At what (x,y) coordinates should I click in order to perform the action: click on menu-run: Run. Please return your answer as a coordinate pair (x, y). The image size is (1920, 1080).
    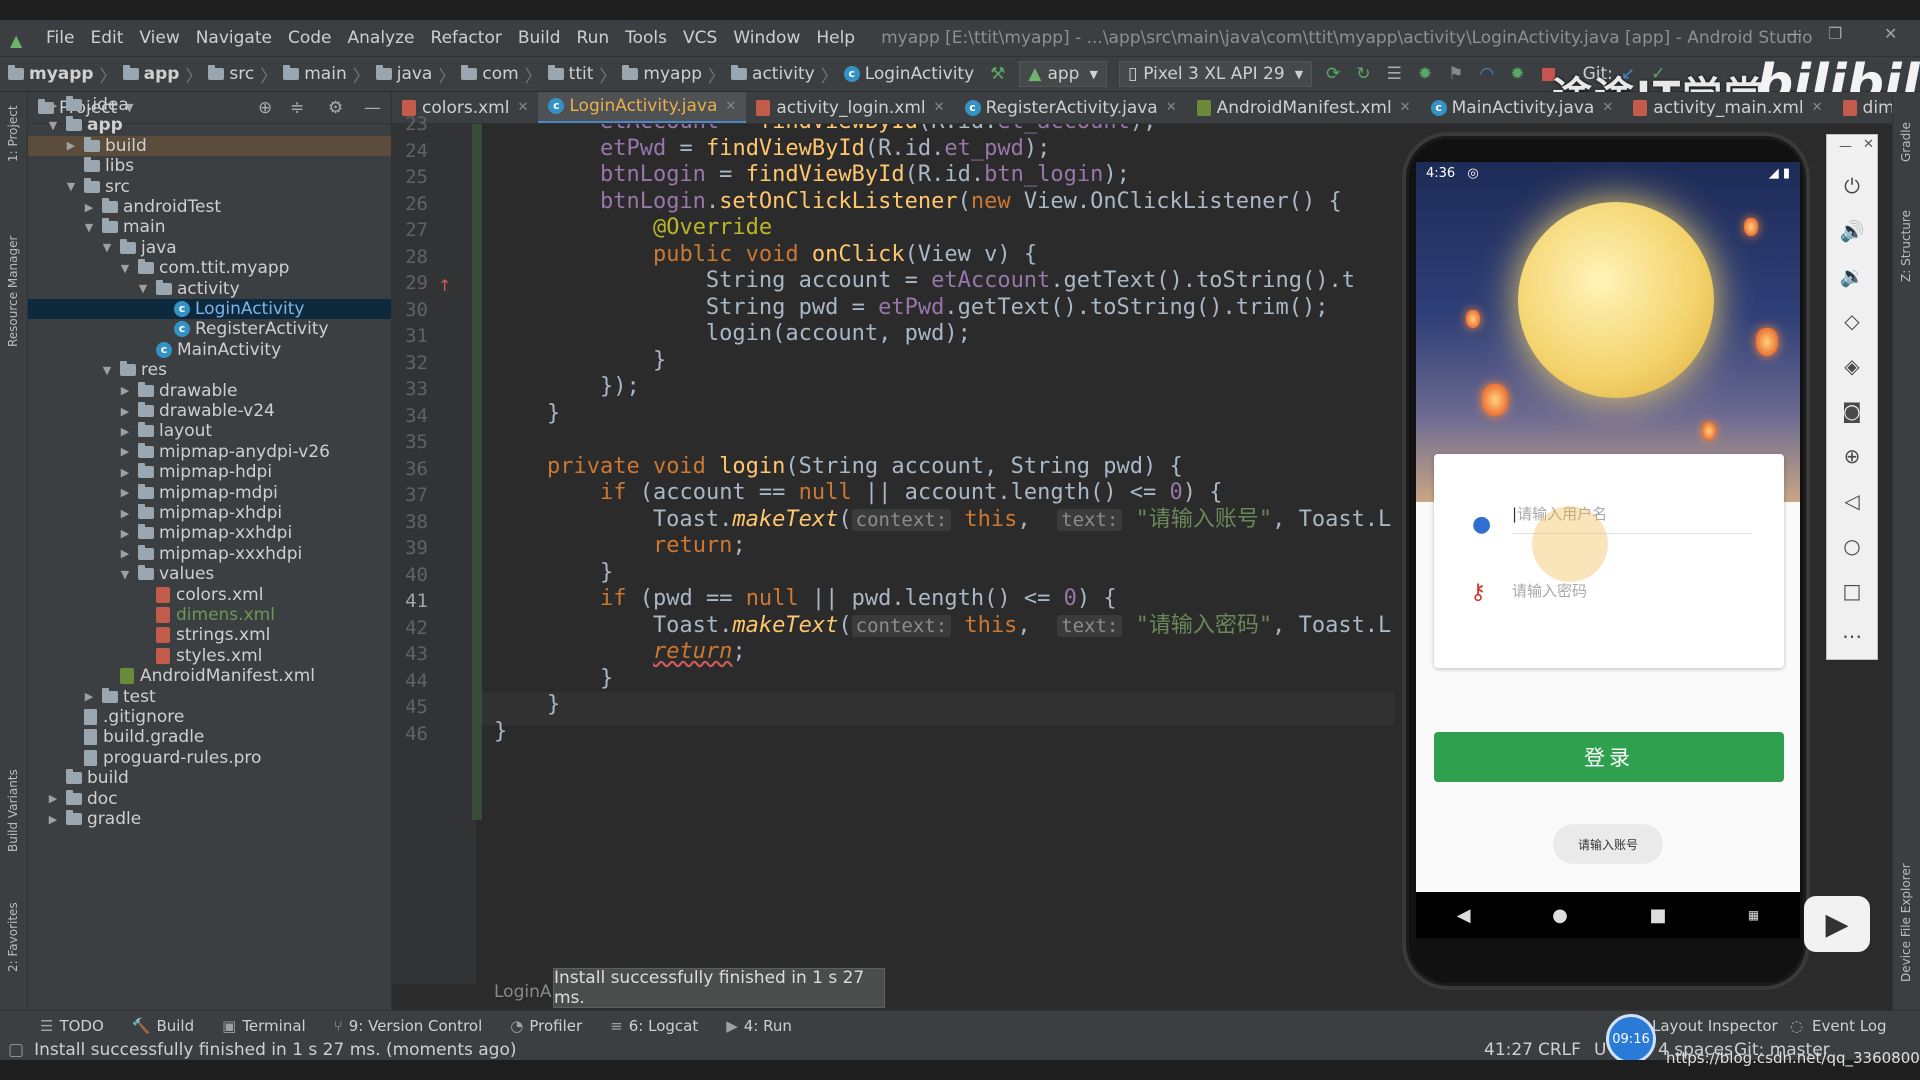
    Looking at the image, I should click on (593, 38).